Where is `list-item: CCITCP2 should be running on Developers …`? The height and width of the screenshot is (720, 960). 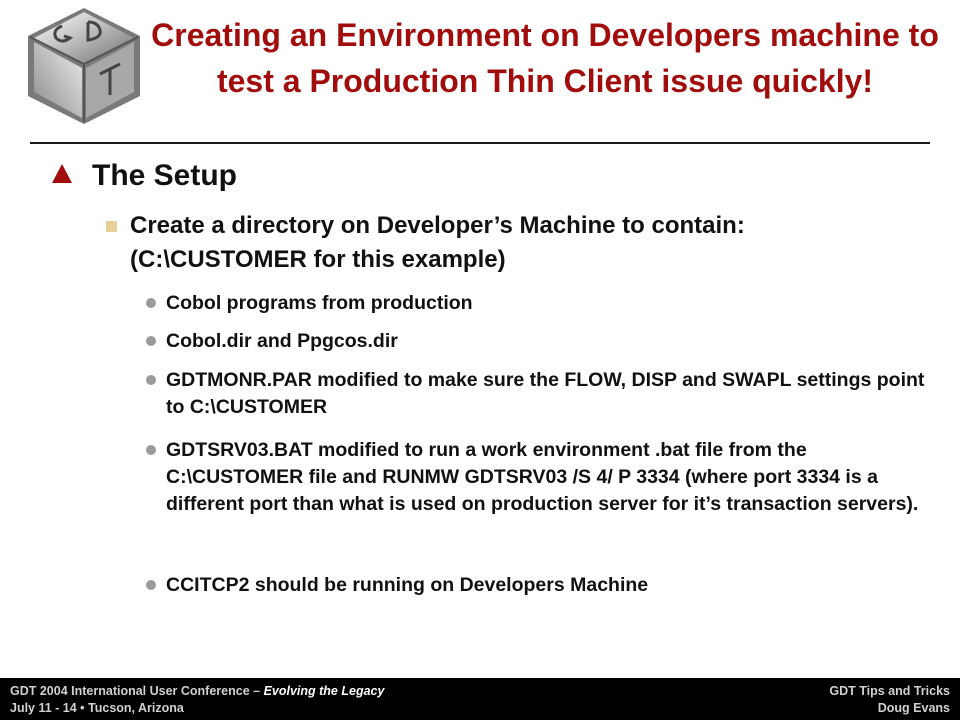 list-item: CCITCP2 should be running on Developers … is located at coordinates (546, 585).